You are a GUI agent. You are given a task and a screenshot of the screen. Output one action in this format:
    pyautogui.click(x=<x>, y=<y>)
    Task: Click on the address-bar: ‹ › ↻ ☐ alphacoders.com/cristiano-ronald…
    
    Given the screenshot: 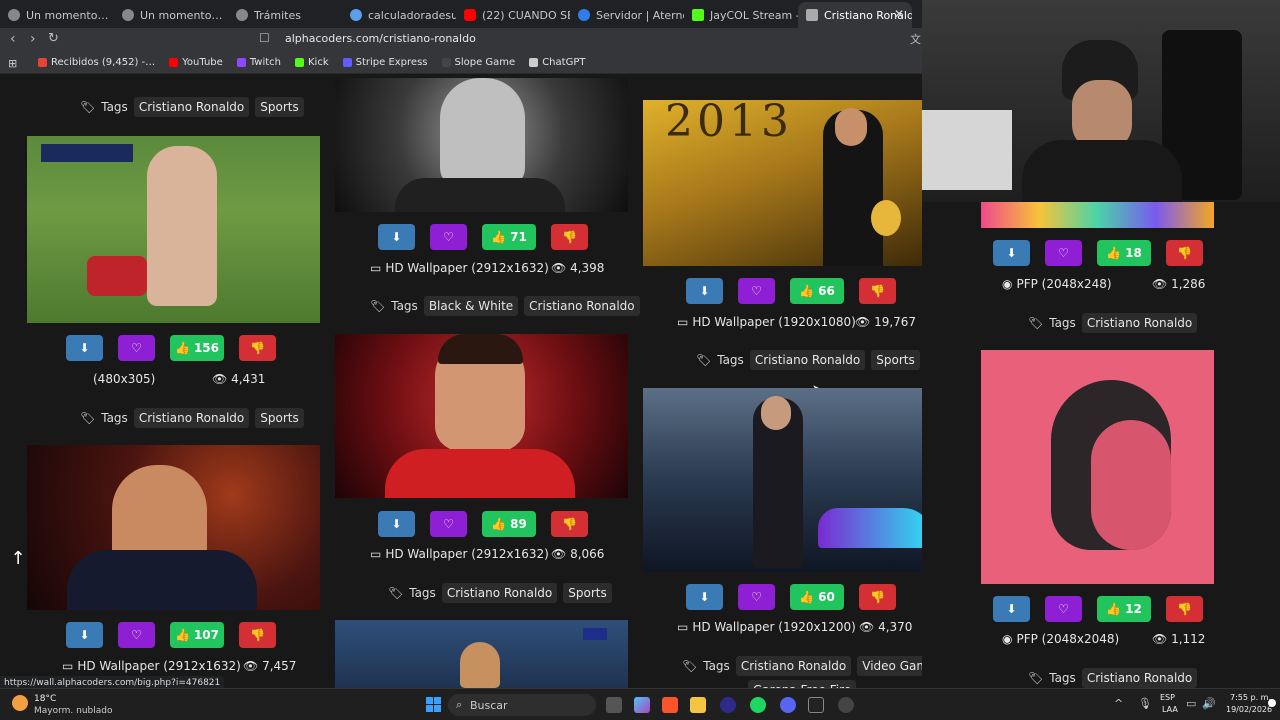 What is the action you would take?
    pyautogui.click(x=461, y=40)
    